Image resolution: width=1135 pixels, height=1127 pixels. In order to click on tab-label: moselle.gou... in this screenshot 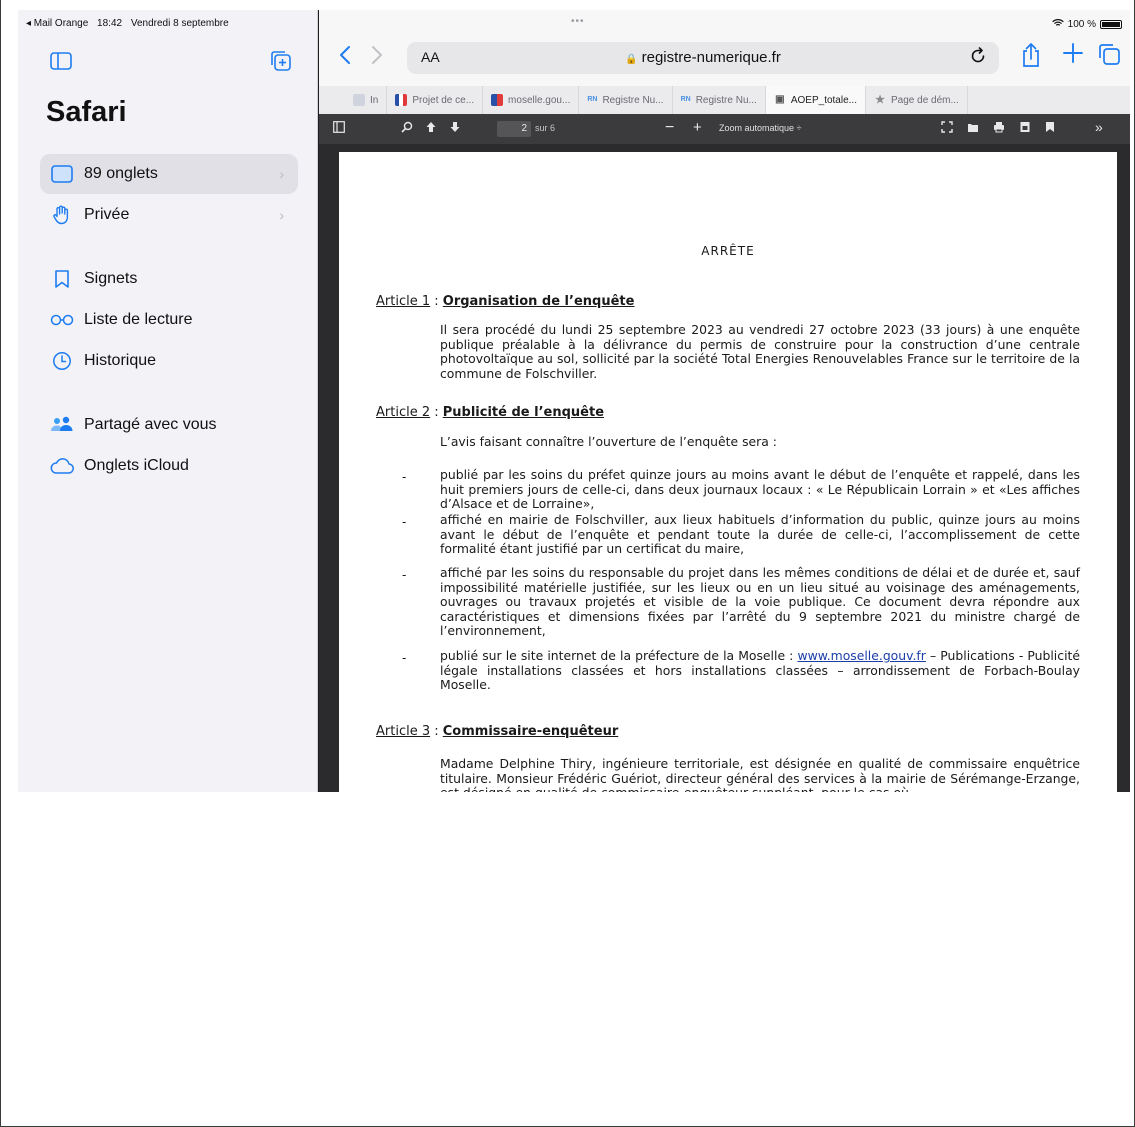, I will do `click(539, 100)`.